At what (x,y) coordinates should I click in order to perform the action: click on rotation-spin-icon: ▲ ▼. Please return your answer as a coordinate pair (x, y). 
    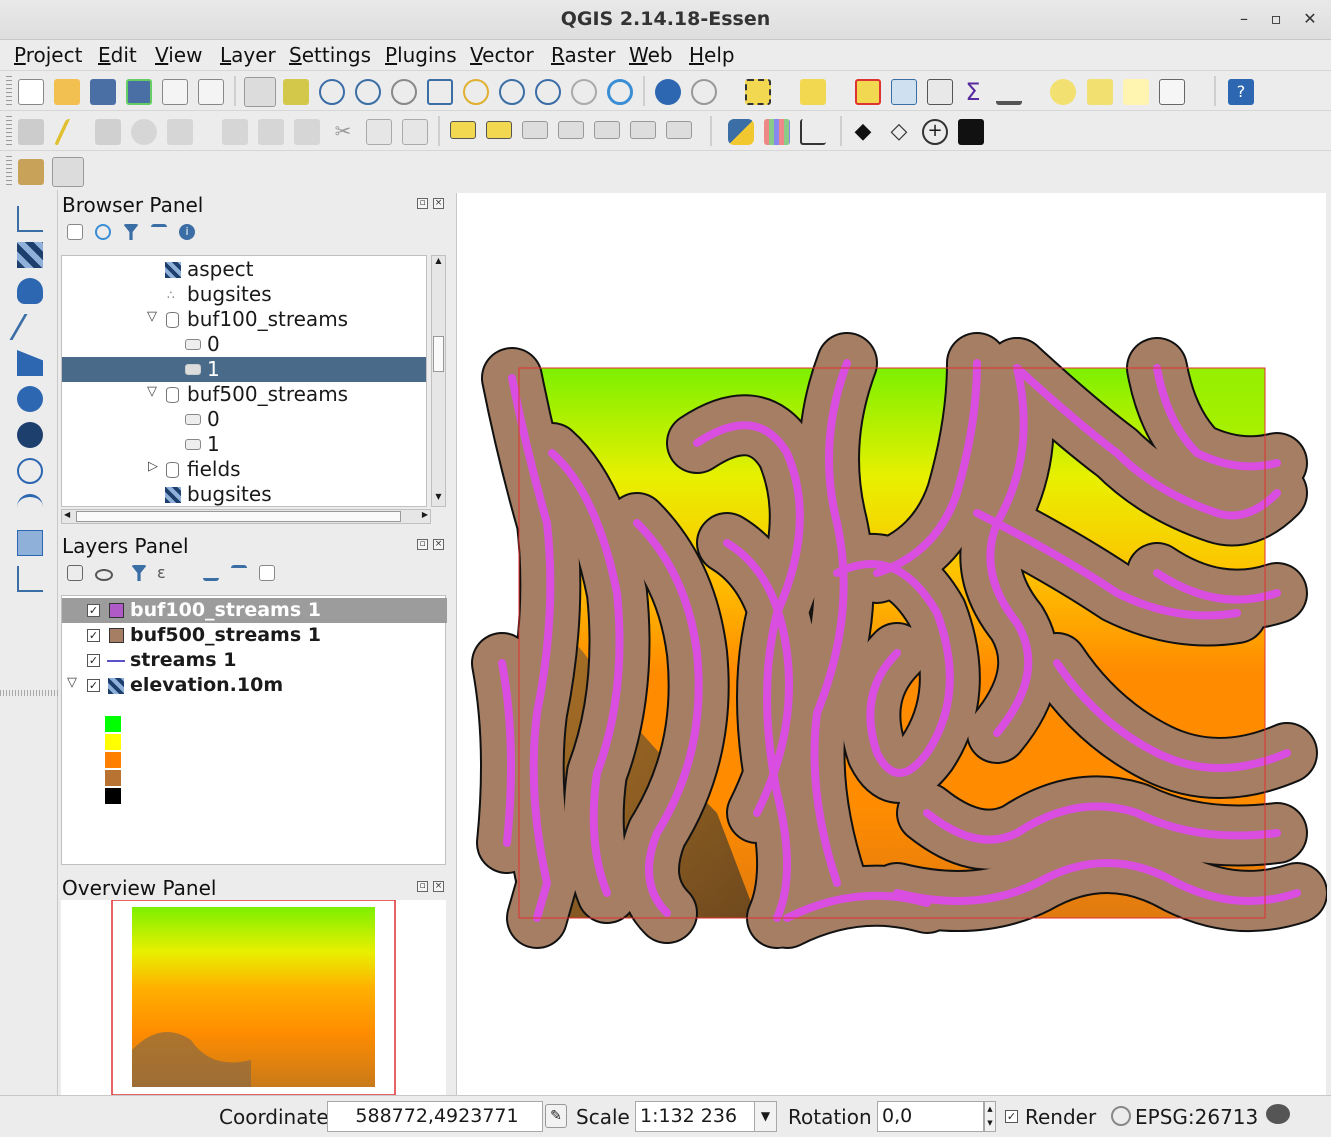
    Looking at the image, I should click on (990, 1116).